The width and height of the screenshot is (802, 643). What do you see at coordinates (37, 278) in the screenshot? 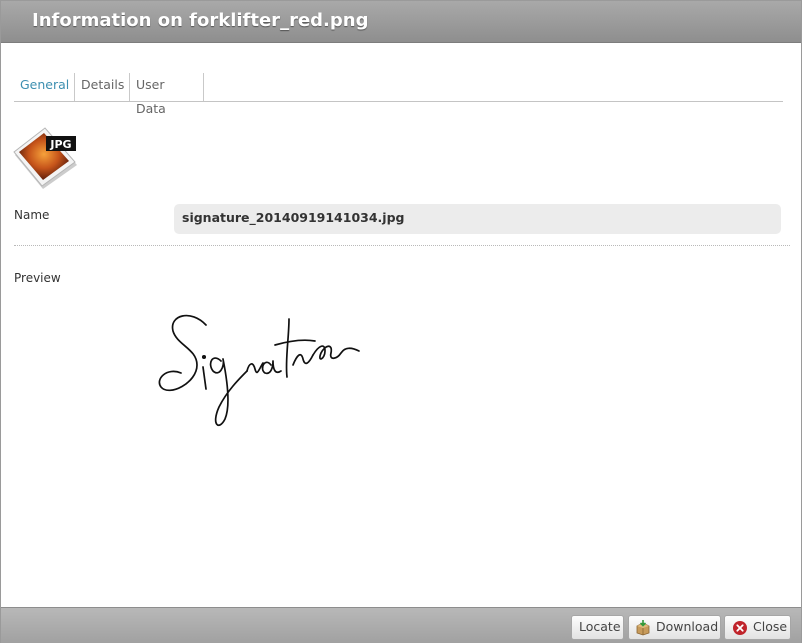
I see `preview-label: Preview` at bounding box center [37, 278].